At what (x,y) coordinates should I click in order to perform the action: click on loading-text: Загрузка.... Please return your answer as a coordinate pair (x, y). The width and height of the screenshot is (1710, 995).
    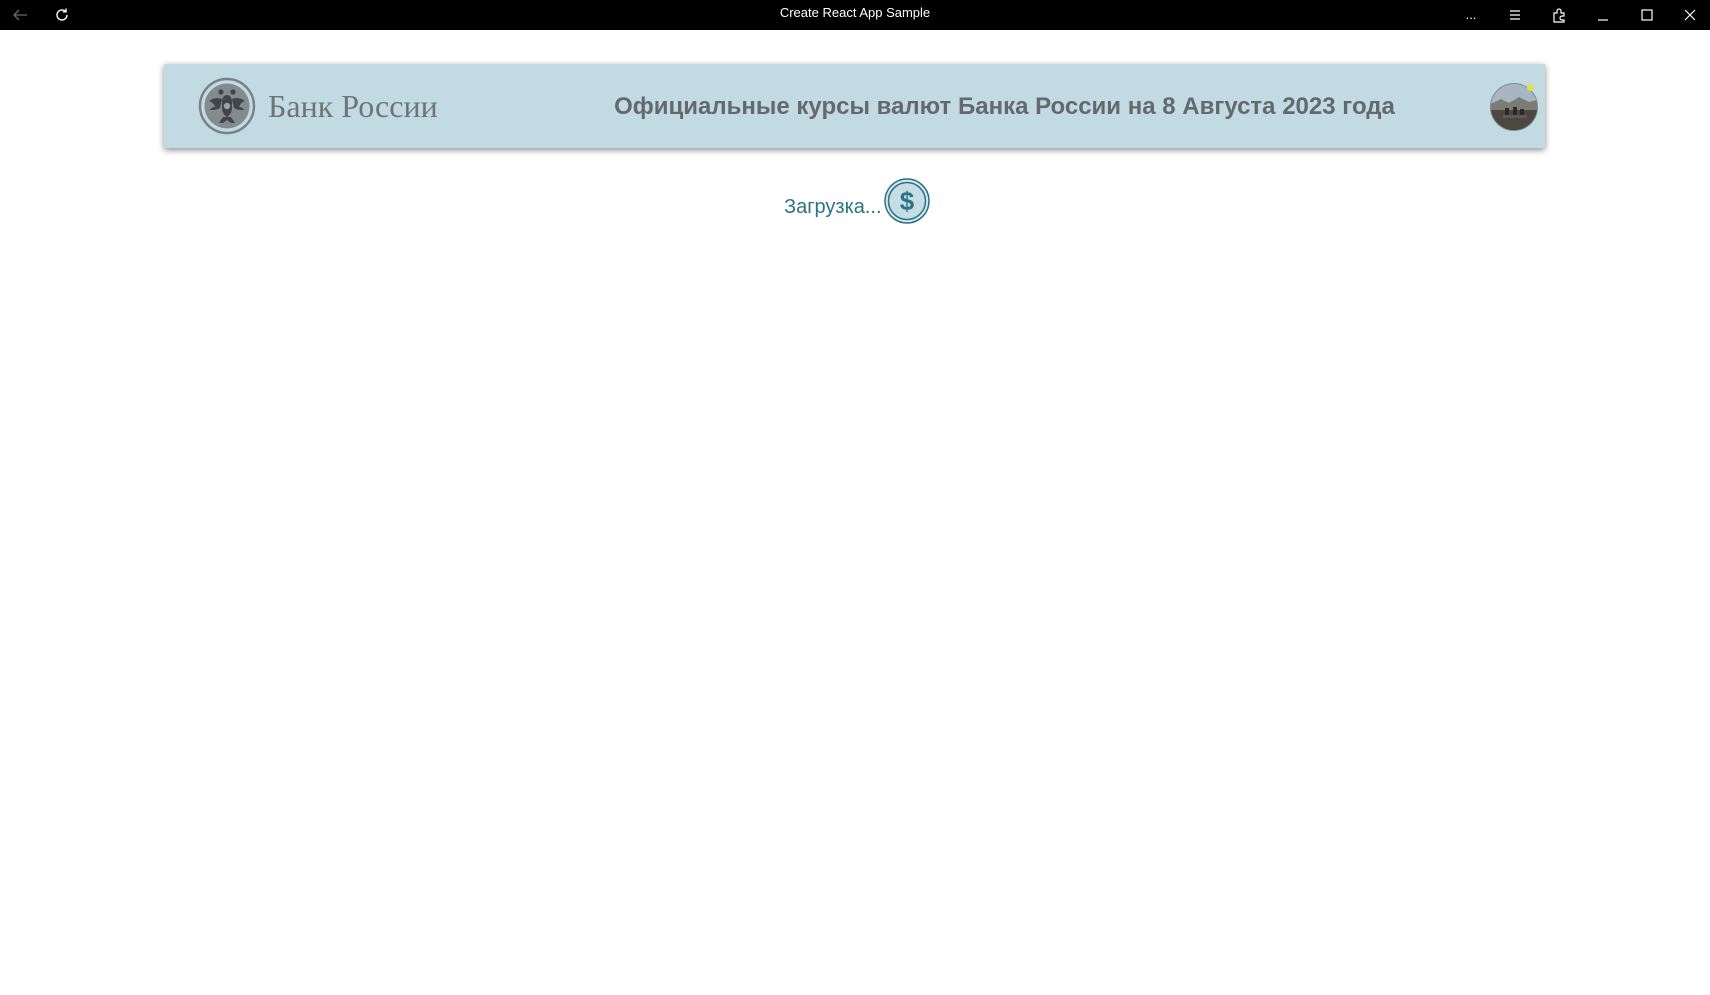
    Looking at the image, I should click on (833, 206).